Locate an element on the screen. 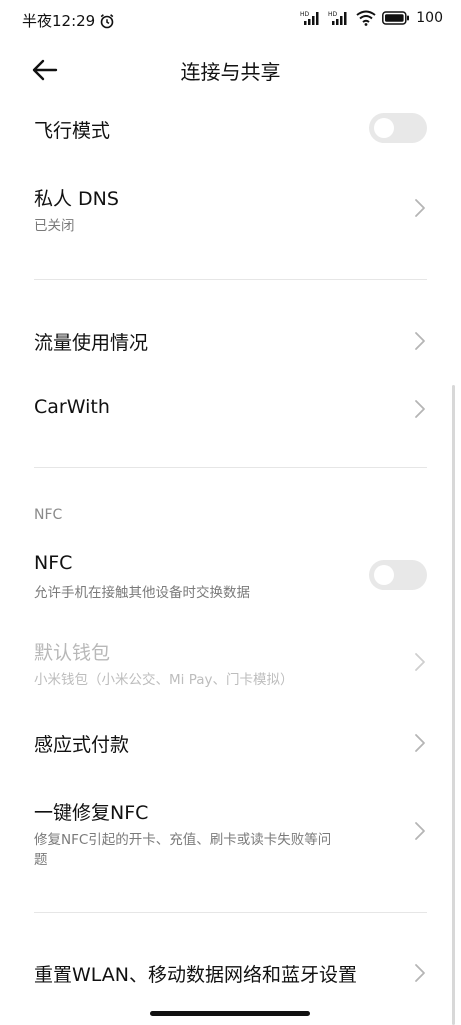  fix-nfc-row: 一键修复NFC 修复NFC引起的开卡、充值、刷卡或读卡失败等问 题 is located at coordinates (230, 832).